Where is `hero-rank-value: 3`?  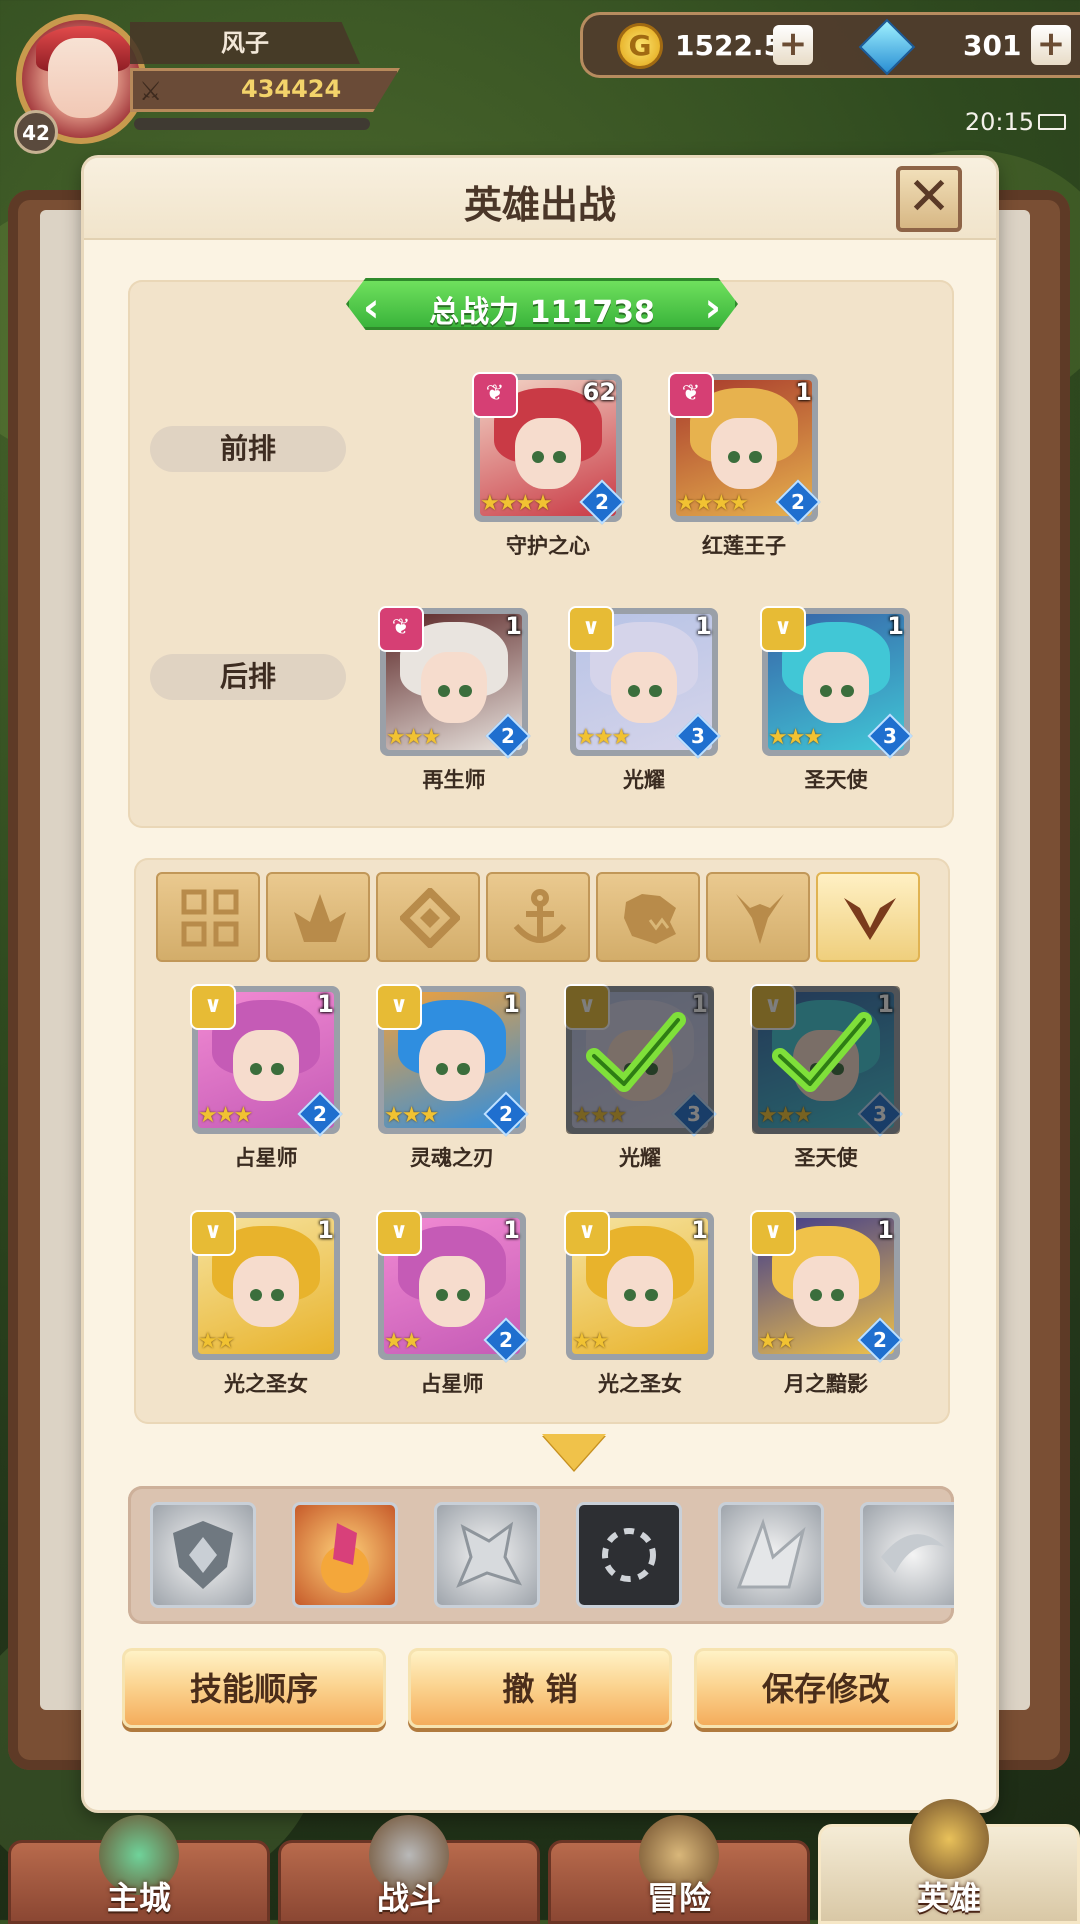
hero-rank-value: 3 is located at coordinates (890, 736).